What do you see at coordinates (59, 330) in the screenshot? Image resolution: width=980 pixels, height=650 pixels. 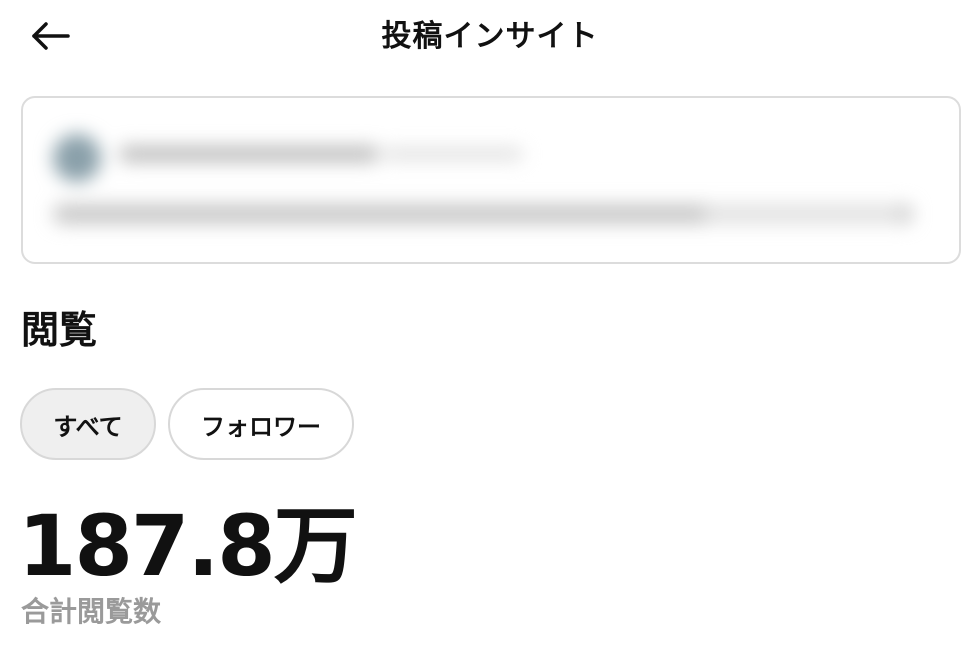 I see `views-section-heading: 閲覧` at bounding box center [59, 330].